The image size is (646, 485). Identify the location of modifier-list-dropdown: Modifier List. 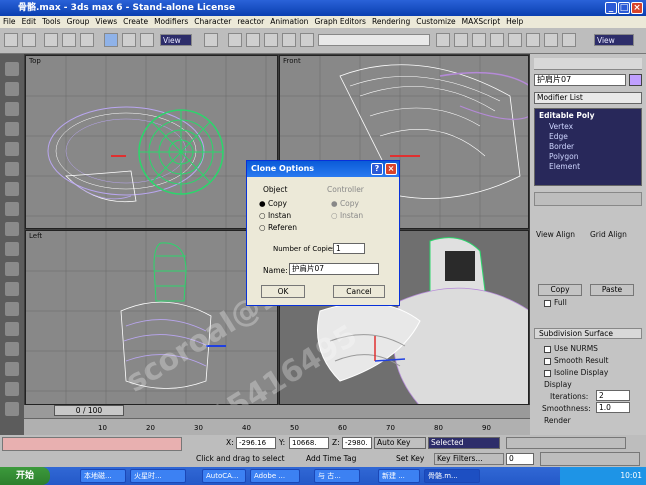
(588, 98).